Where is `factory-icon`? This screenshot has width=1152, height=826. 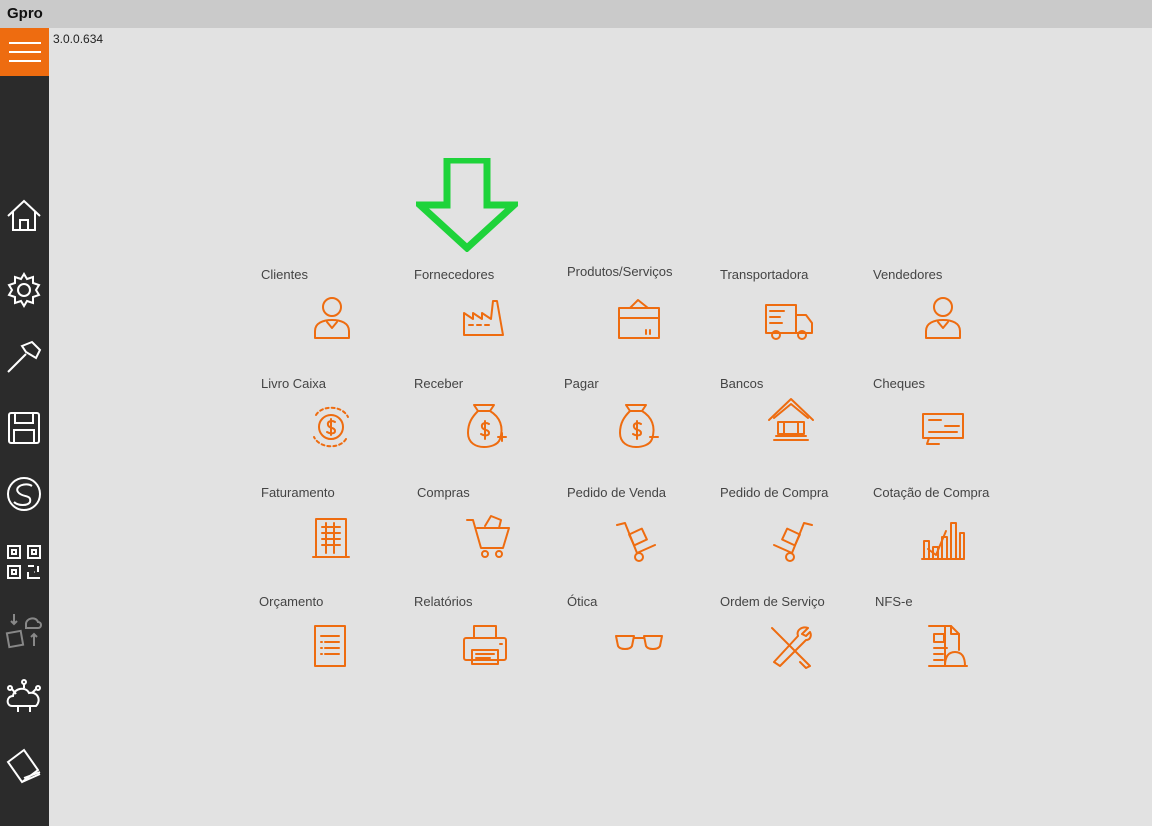
factory-icon is located at coordinates (484, 316).